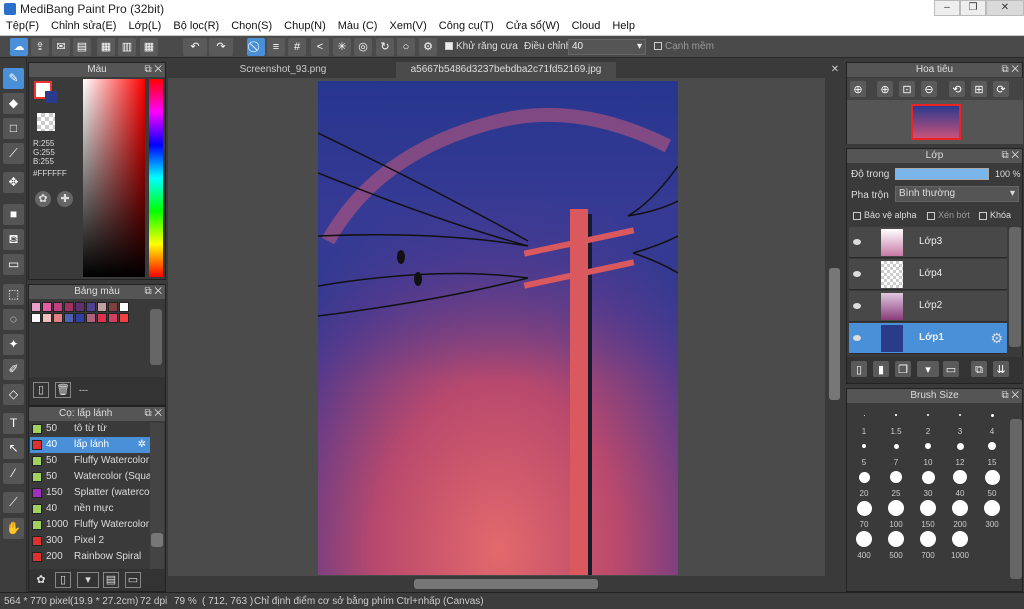 The height and width of the screenshot is (609, 1024). Describe the element at coordinates (82, 47) in the screenshot. I see `panel-icon: ▤` at that location.